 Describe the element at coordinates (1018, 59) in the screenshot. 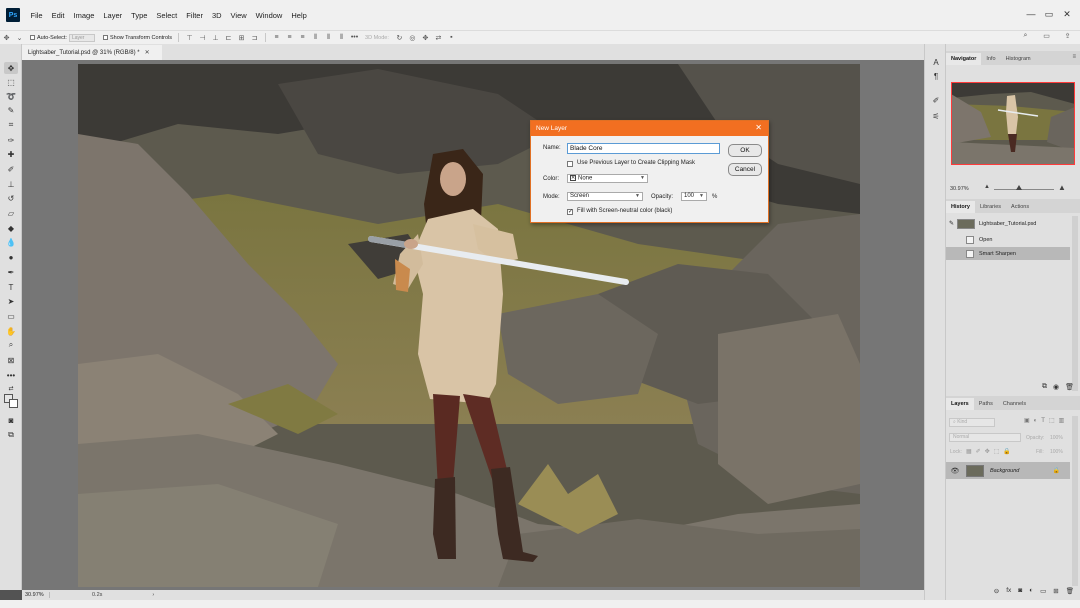

I see `tab-histogram: Histogram` at that location.